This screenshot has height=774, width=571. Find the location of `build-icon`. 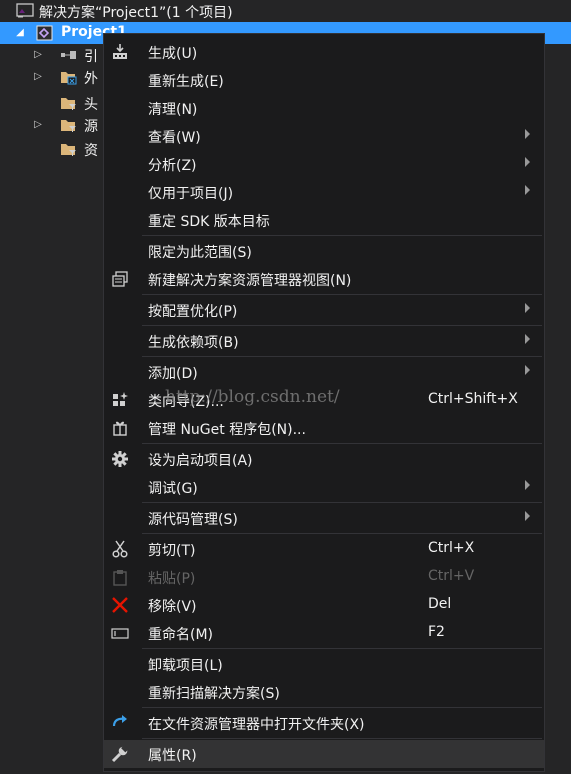

build-icon is located at coordinates (120, 52).